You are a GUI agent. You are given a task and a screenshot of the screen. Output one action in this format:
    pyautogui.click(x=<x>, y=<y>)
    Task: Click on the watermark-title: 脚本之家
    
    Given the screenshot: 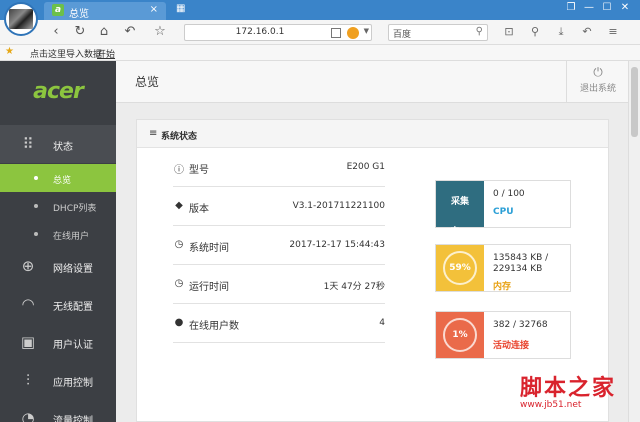 What is the action you would take?
    pyautogui.click(x=568, y=388)
    